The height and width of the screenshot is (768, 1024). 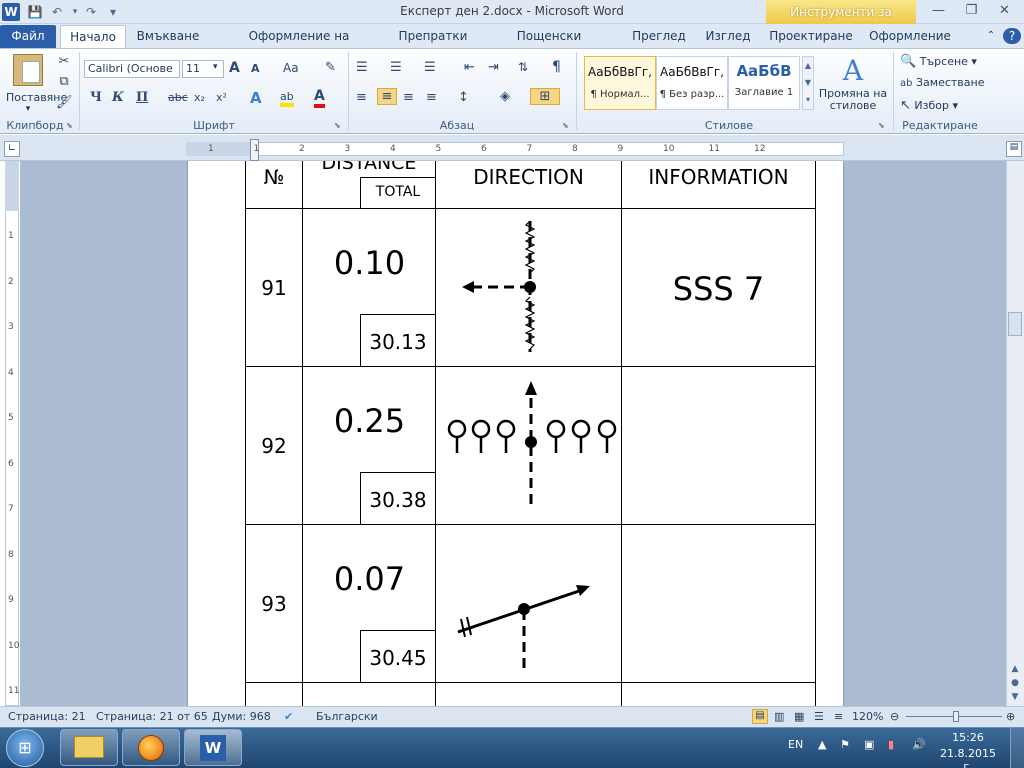 What do you see at coordinates (795, 744) in the screenshot?
I see `language-indicator: EN` at bounding box center [795, 744].